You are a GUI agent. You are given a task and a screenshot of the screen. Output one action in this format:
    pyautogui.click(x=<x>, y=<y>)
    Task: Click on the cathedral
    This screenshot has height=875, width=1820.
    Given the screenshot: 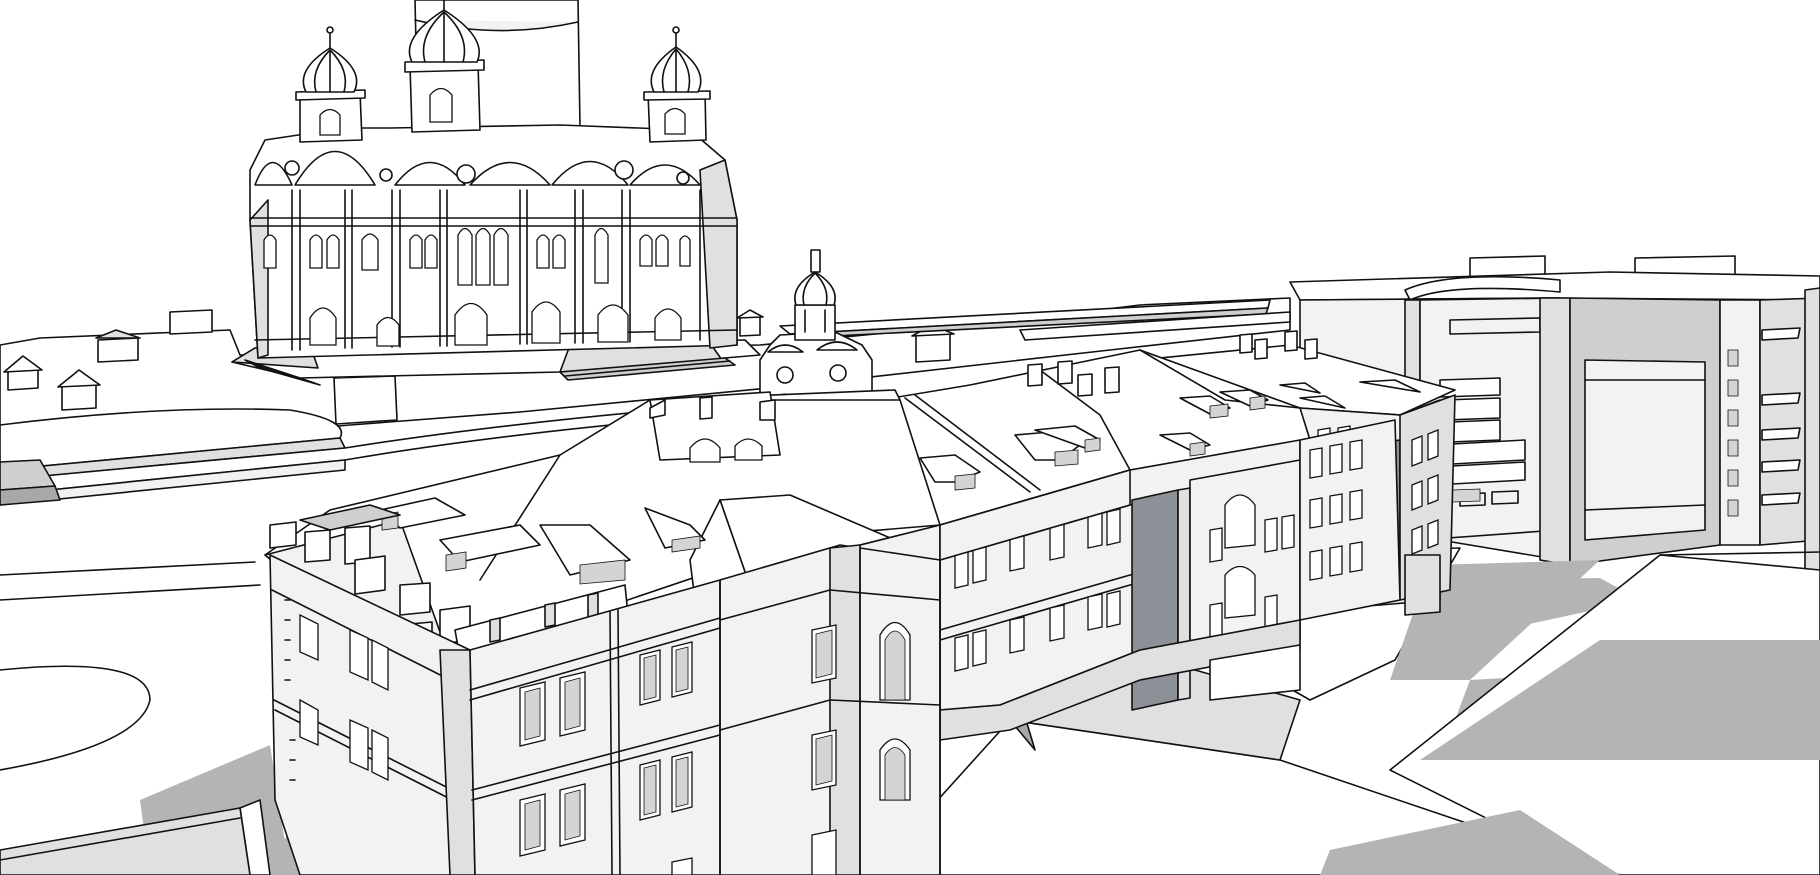 What is the action you would take?
    pyautogui.click(x=496, y=193)
    